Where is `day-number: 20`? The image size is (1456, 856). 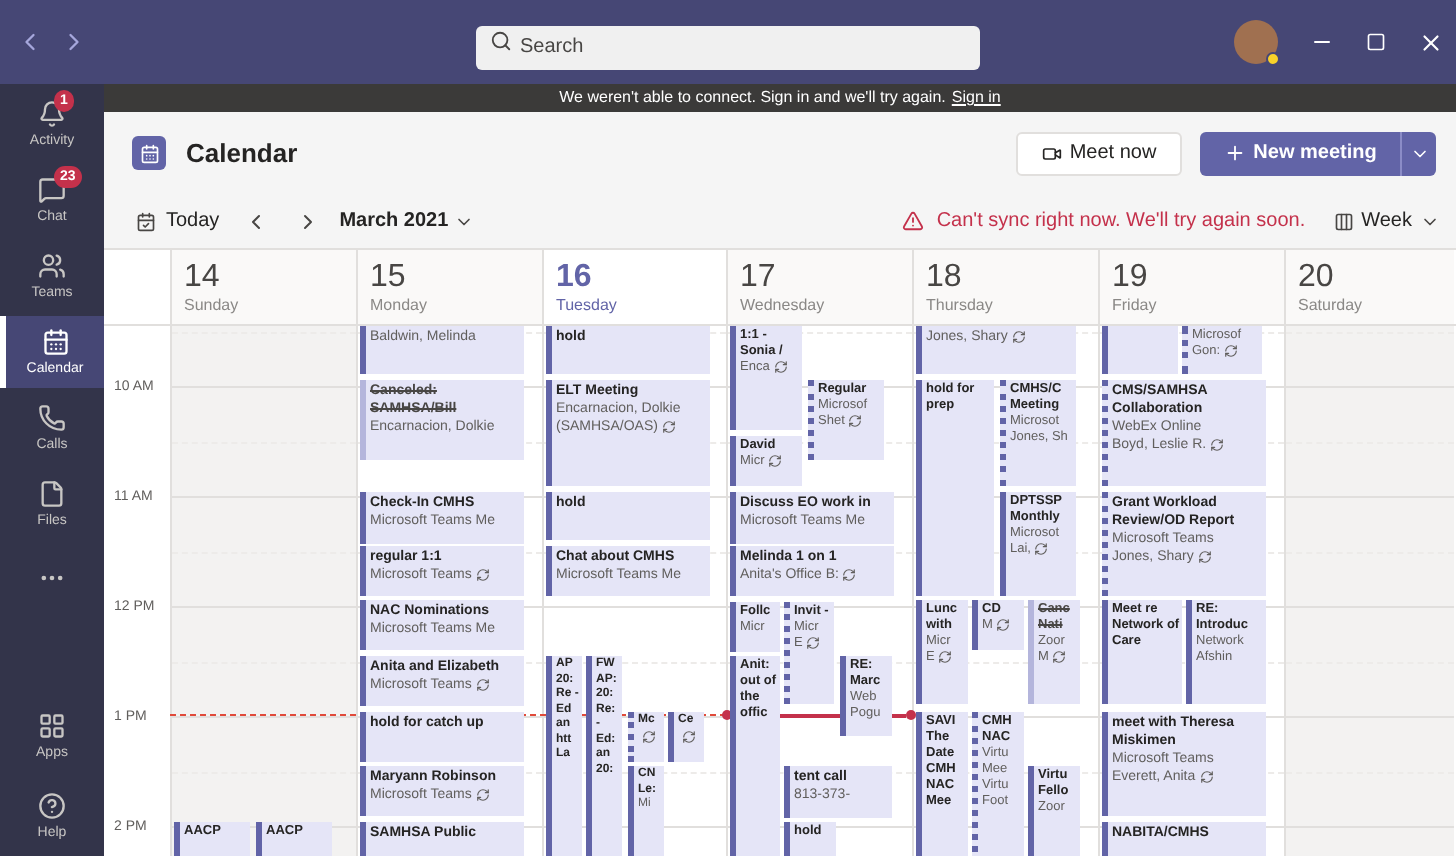 day-number: 20 is located at coordinates (1317, 277).